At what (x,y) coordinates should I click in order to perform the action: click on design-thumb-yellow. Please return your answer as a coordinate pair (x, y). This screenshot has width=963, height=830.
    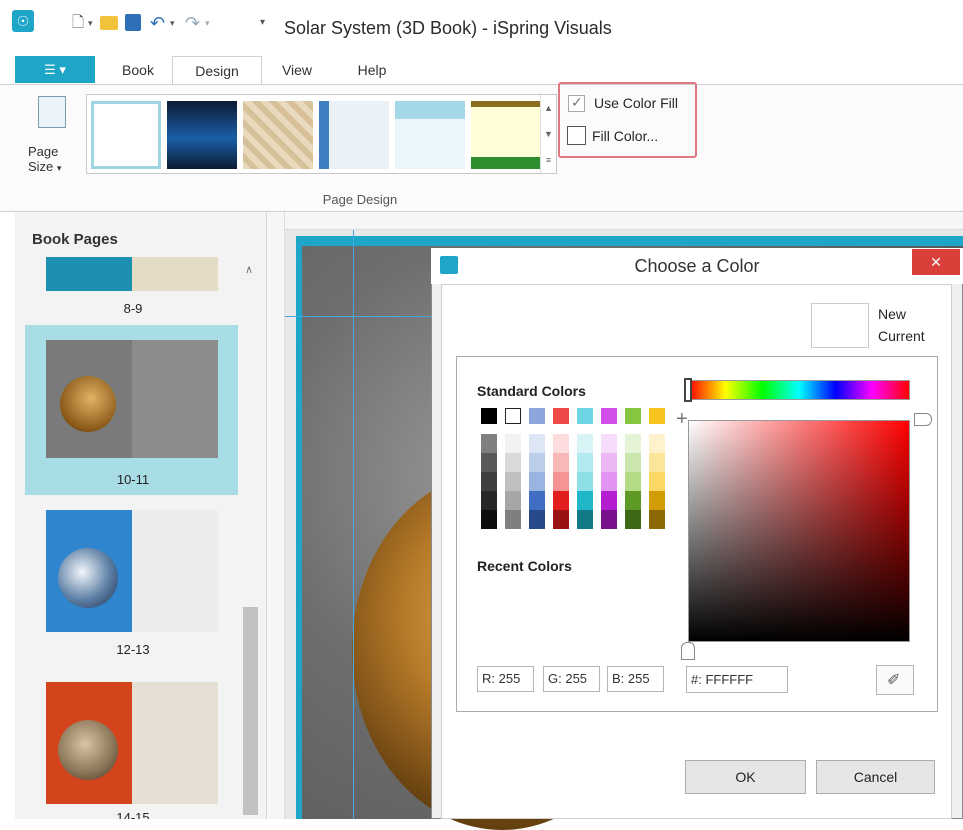
    Looking at the image, I should click on (506, 135).